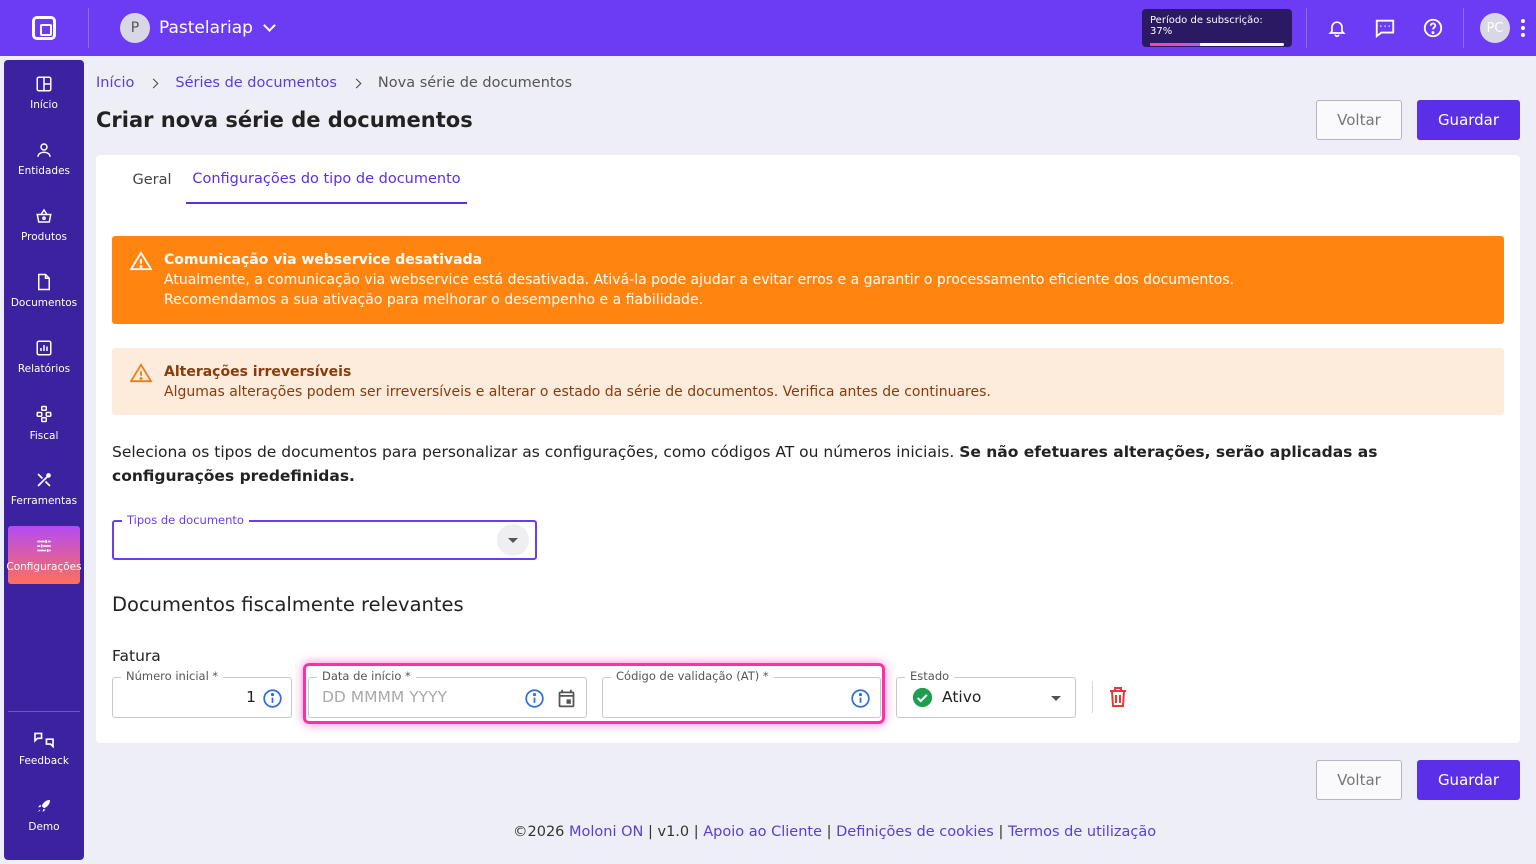 This screenshot has width=1536, height=864. Describe the element at coordinates (44, 93) in the screenshot. I see `sidebar-item-inicio: Início` at that location.